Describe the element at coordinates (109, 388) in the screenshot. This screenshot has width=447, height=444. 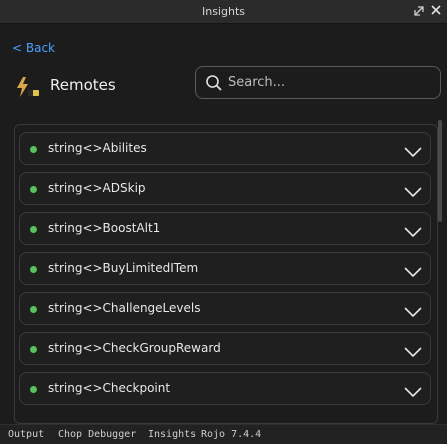
I see `remote-name: string<>Checkpoint` at that location.